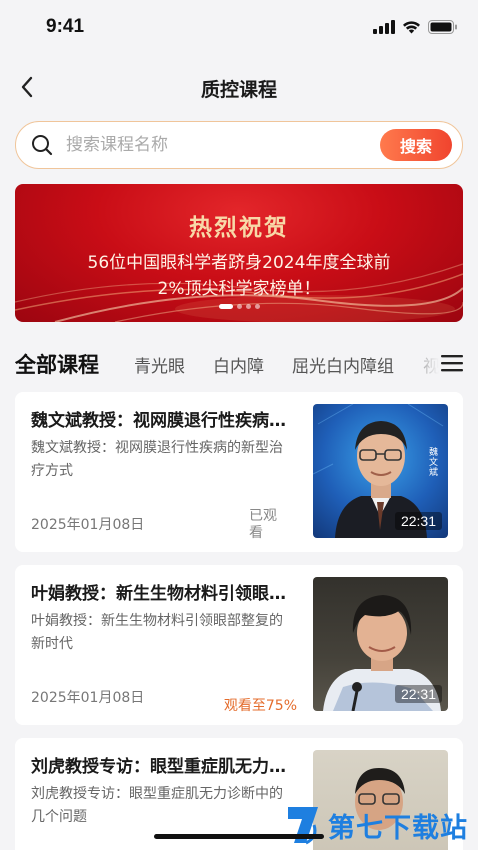 Image resolution: width=478 pixels, height=850 pixels. I want to click on watch-progress: 观看至75%, so click(260, 706).